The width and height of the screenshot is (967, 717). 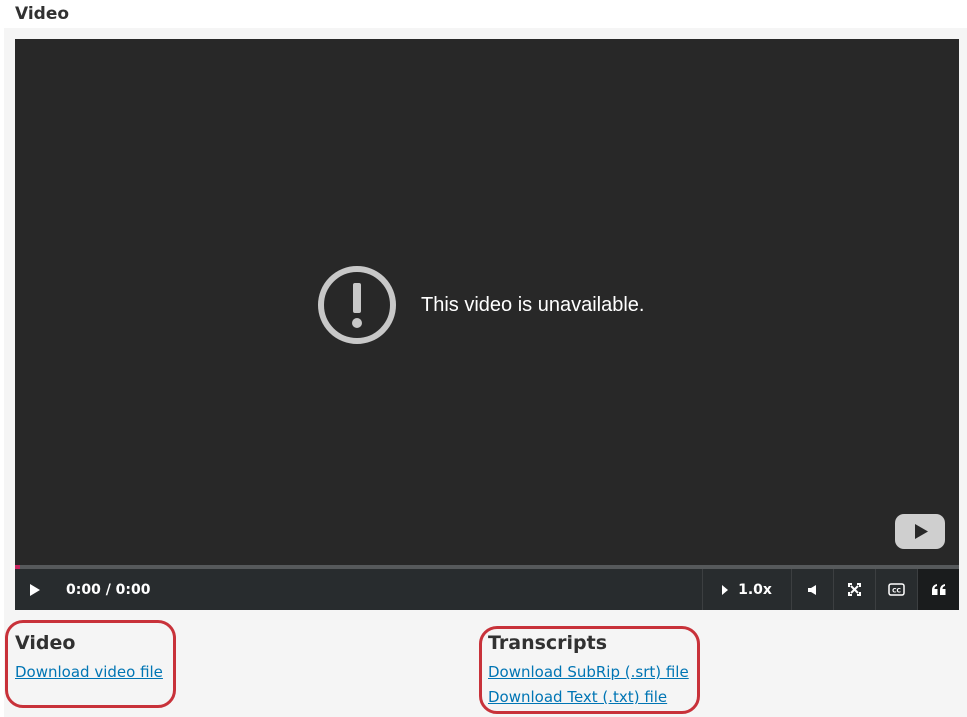 I want to click on unavailable-message: This video is unavailable., so click(x=533, y=304).